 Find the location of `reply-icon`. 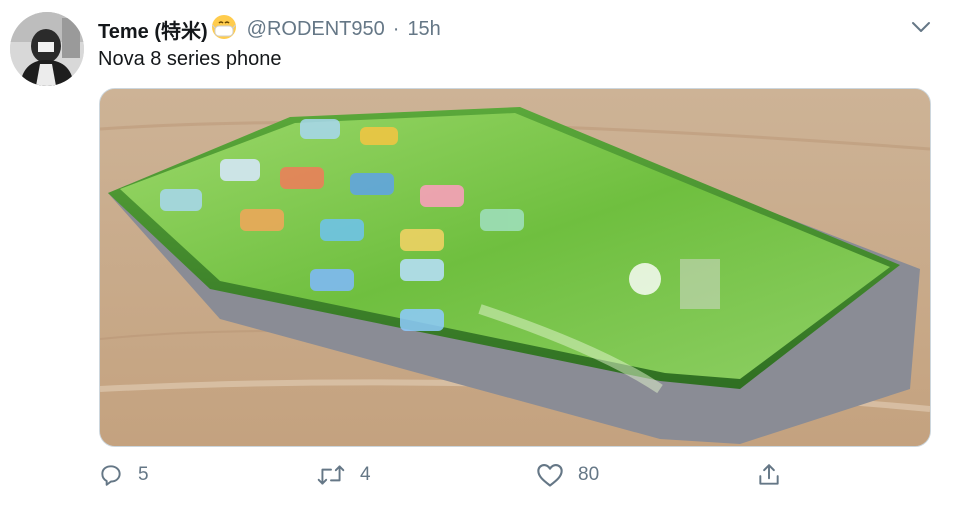

reply-icon is located at coordinates (111, 475).